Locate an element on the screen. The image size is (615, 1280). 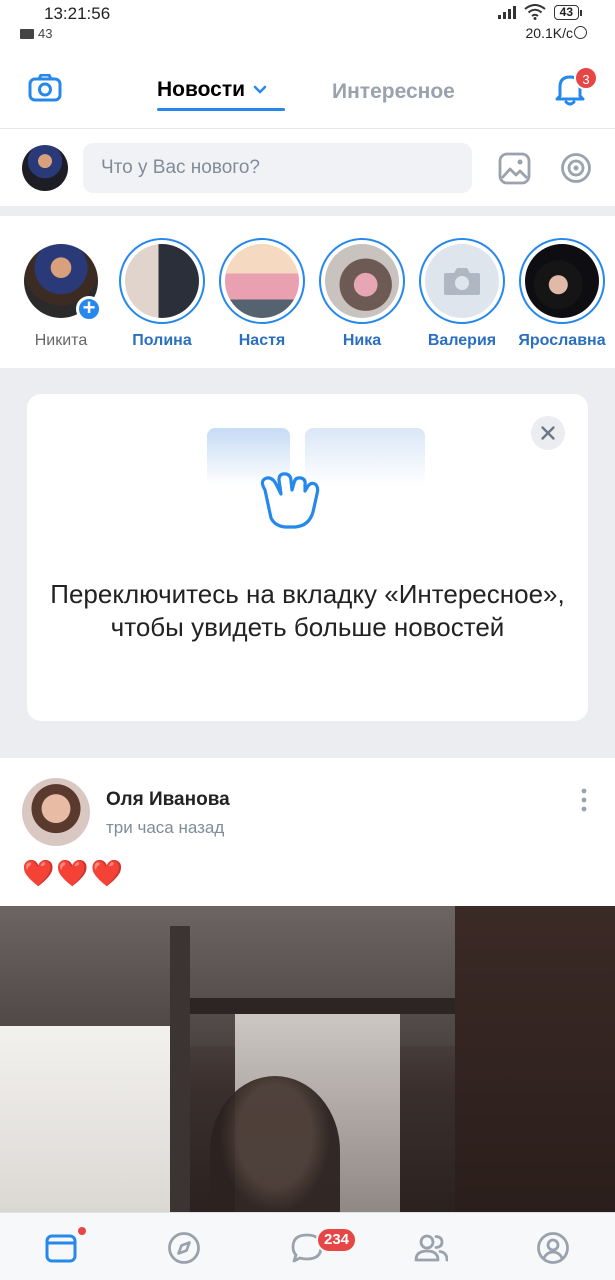
notification-badge: 3 is located at coordinates (586, 78).